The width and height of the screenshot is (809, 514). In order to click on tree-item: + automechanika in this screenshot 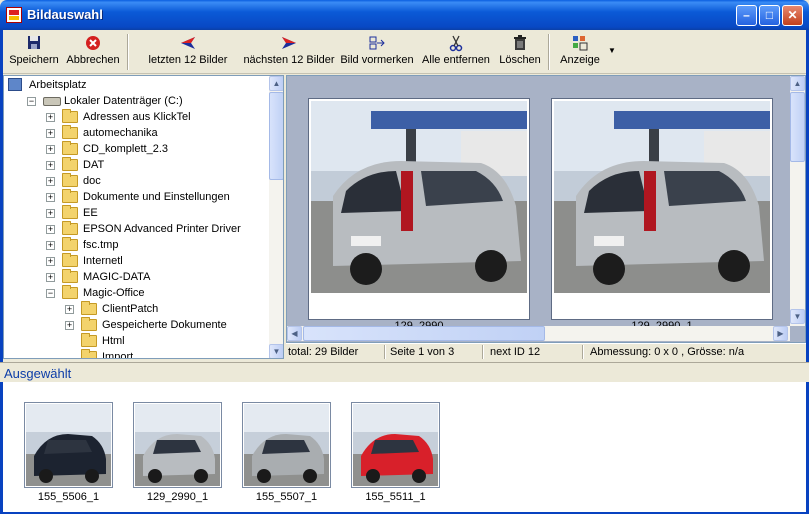, I will do `click(135, 133)`.